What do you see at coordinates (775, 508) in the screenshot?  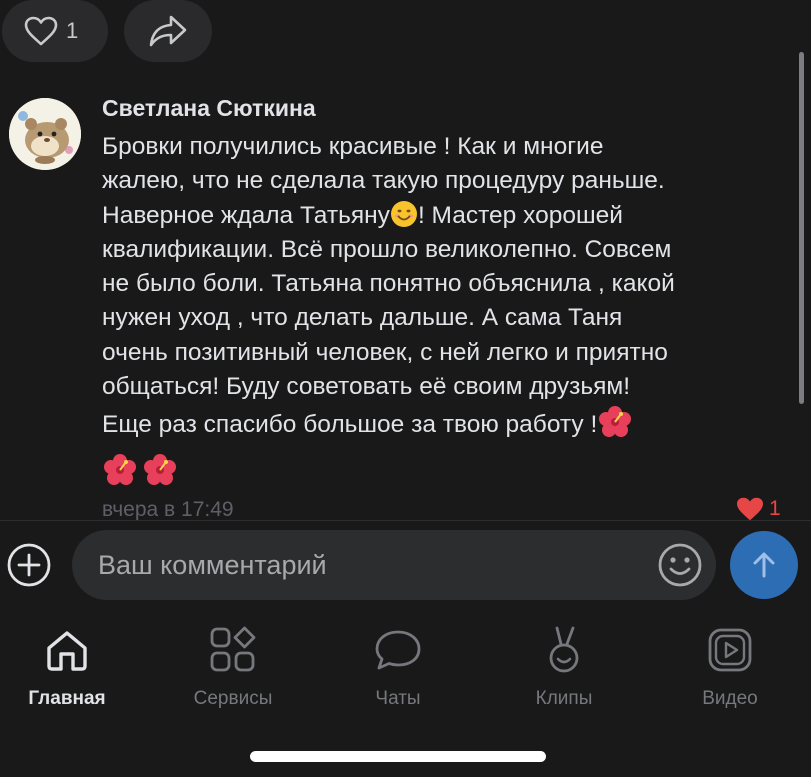 I see `comment-like-count: 1` at bounding box center [775, 508].